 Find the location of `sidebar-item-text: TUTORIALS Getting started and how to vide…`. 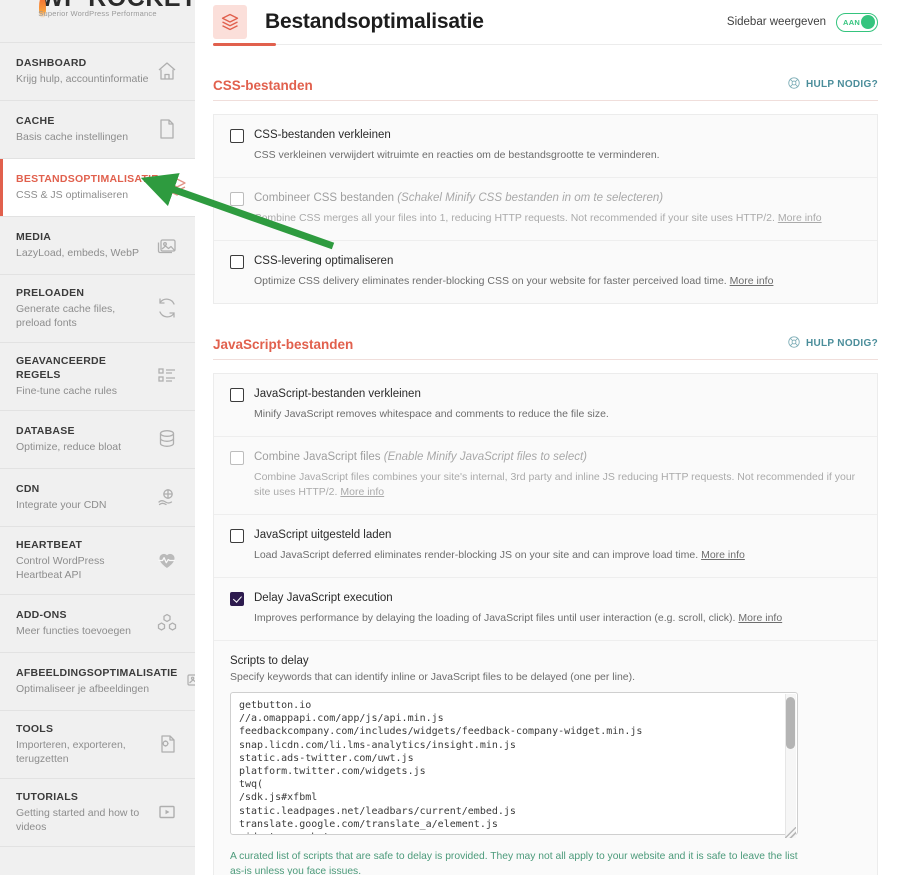

sidebar-item-text: TUTORIALS Getting started and how to vide… is located at coordinates (85, 812).